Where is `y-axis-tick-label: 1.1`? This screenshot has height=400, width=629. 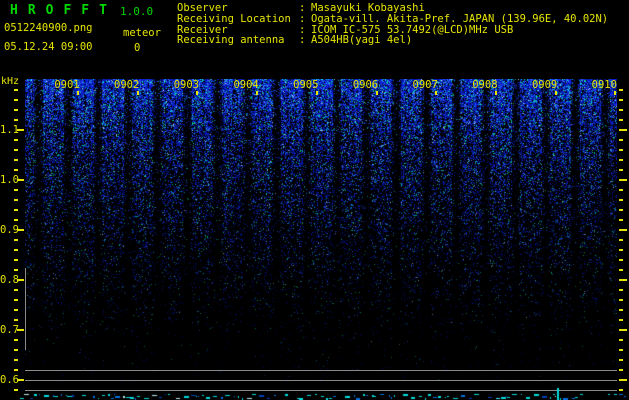 y-axis-tick-label: 1.1 is located at coordinates (9, 130).